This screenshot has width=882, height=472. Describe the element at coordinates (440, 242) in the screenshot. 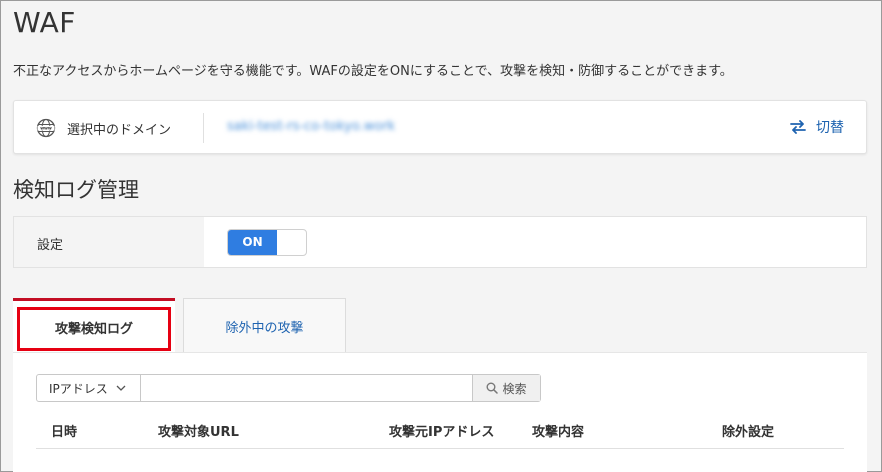

I see `setting-row: 設定 ON` at that location.